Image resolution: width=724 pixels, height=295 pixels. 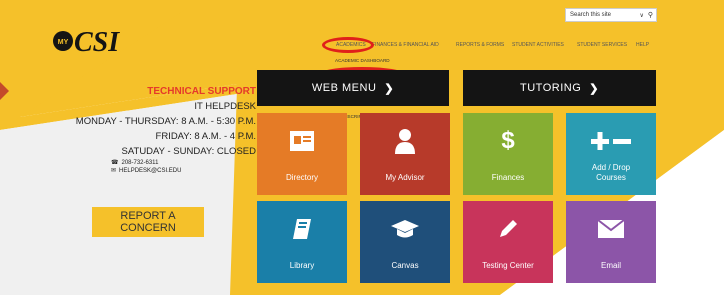 I want to click on tile-label: Email, so click(x=610, y=265).